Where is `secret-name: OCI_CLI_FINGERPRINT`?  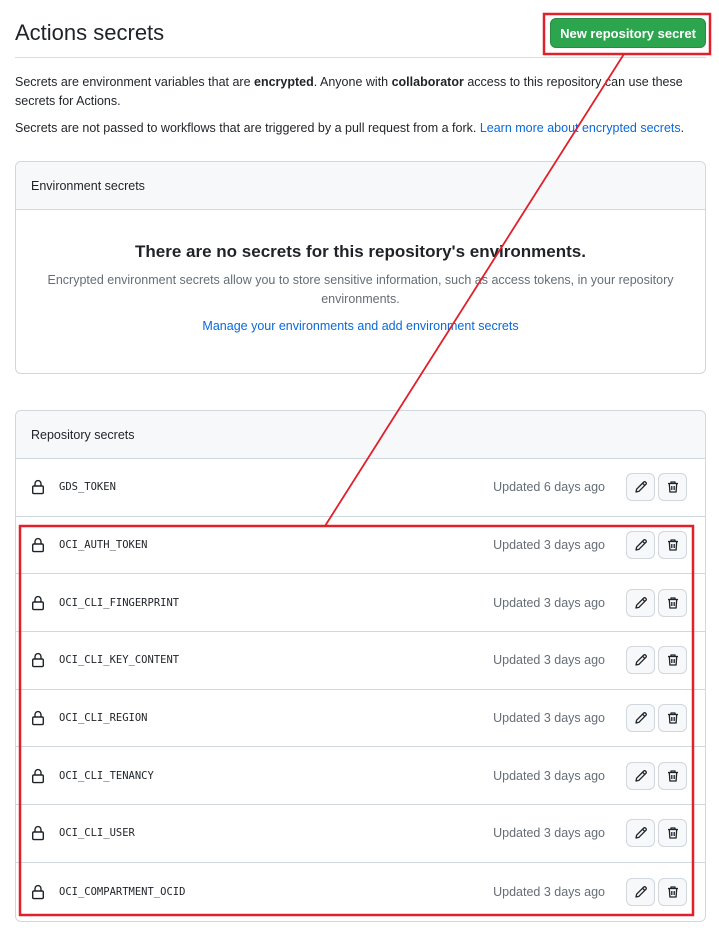 secret-name: OCI_CLI_FINGERPRINT is located at coordinates (119, 602).